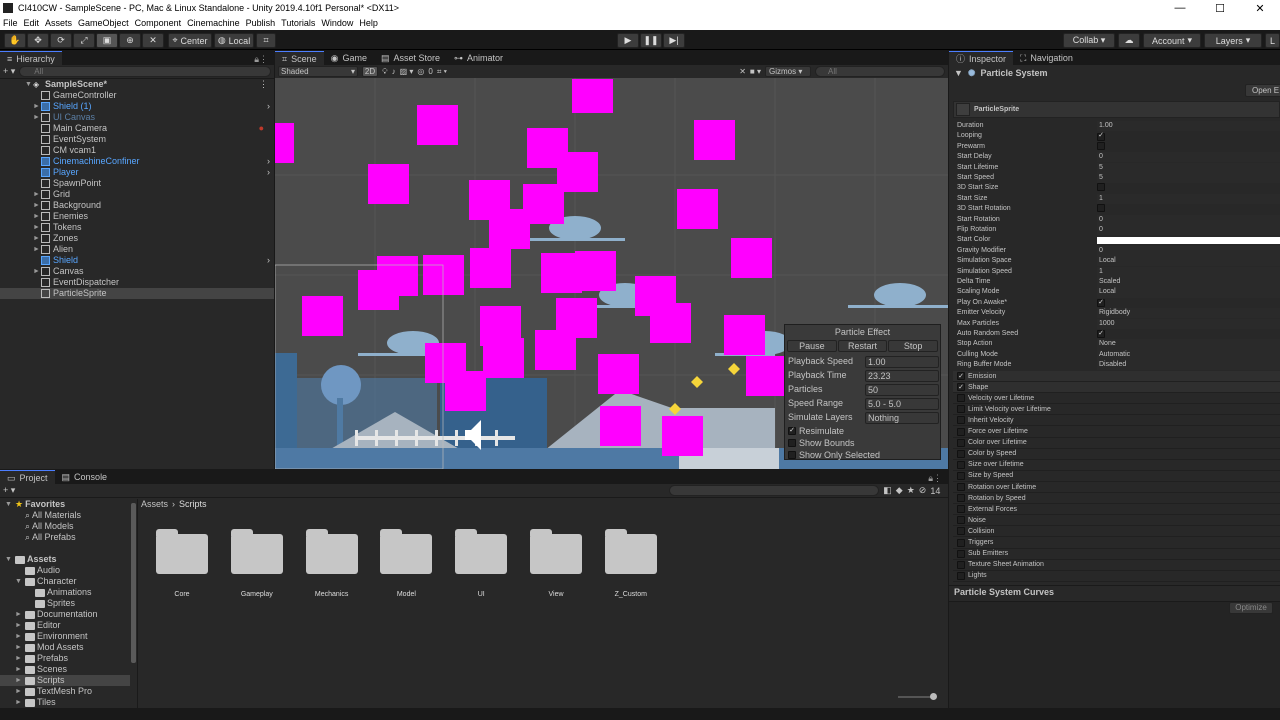  Describe the element at coordinates (420, 71) in the screenshot. I see `visibility-icon: ◎` at that location.